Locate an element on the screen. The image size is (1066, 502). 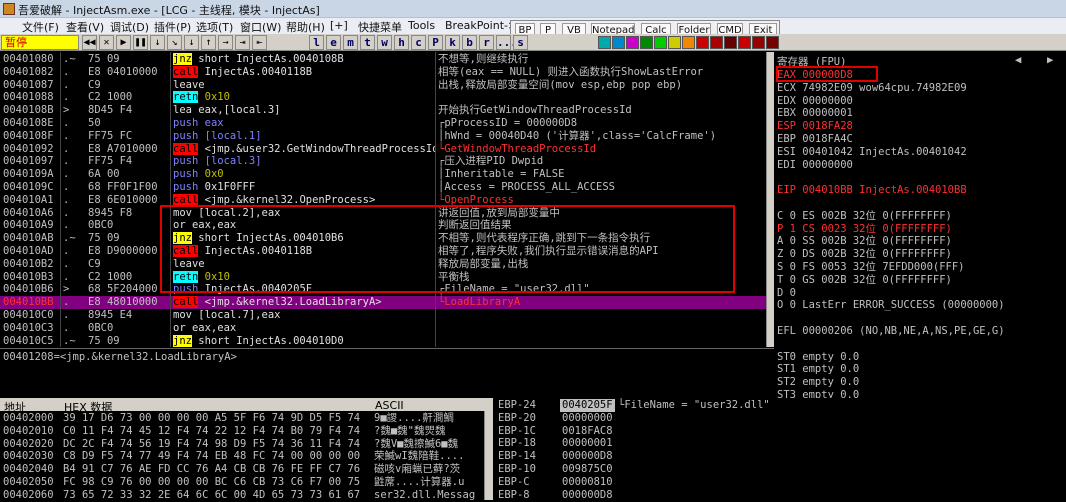
register-row: ESP 0018FA28 is located at coordinates (815, 126).